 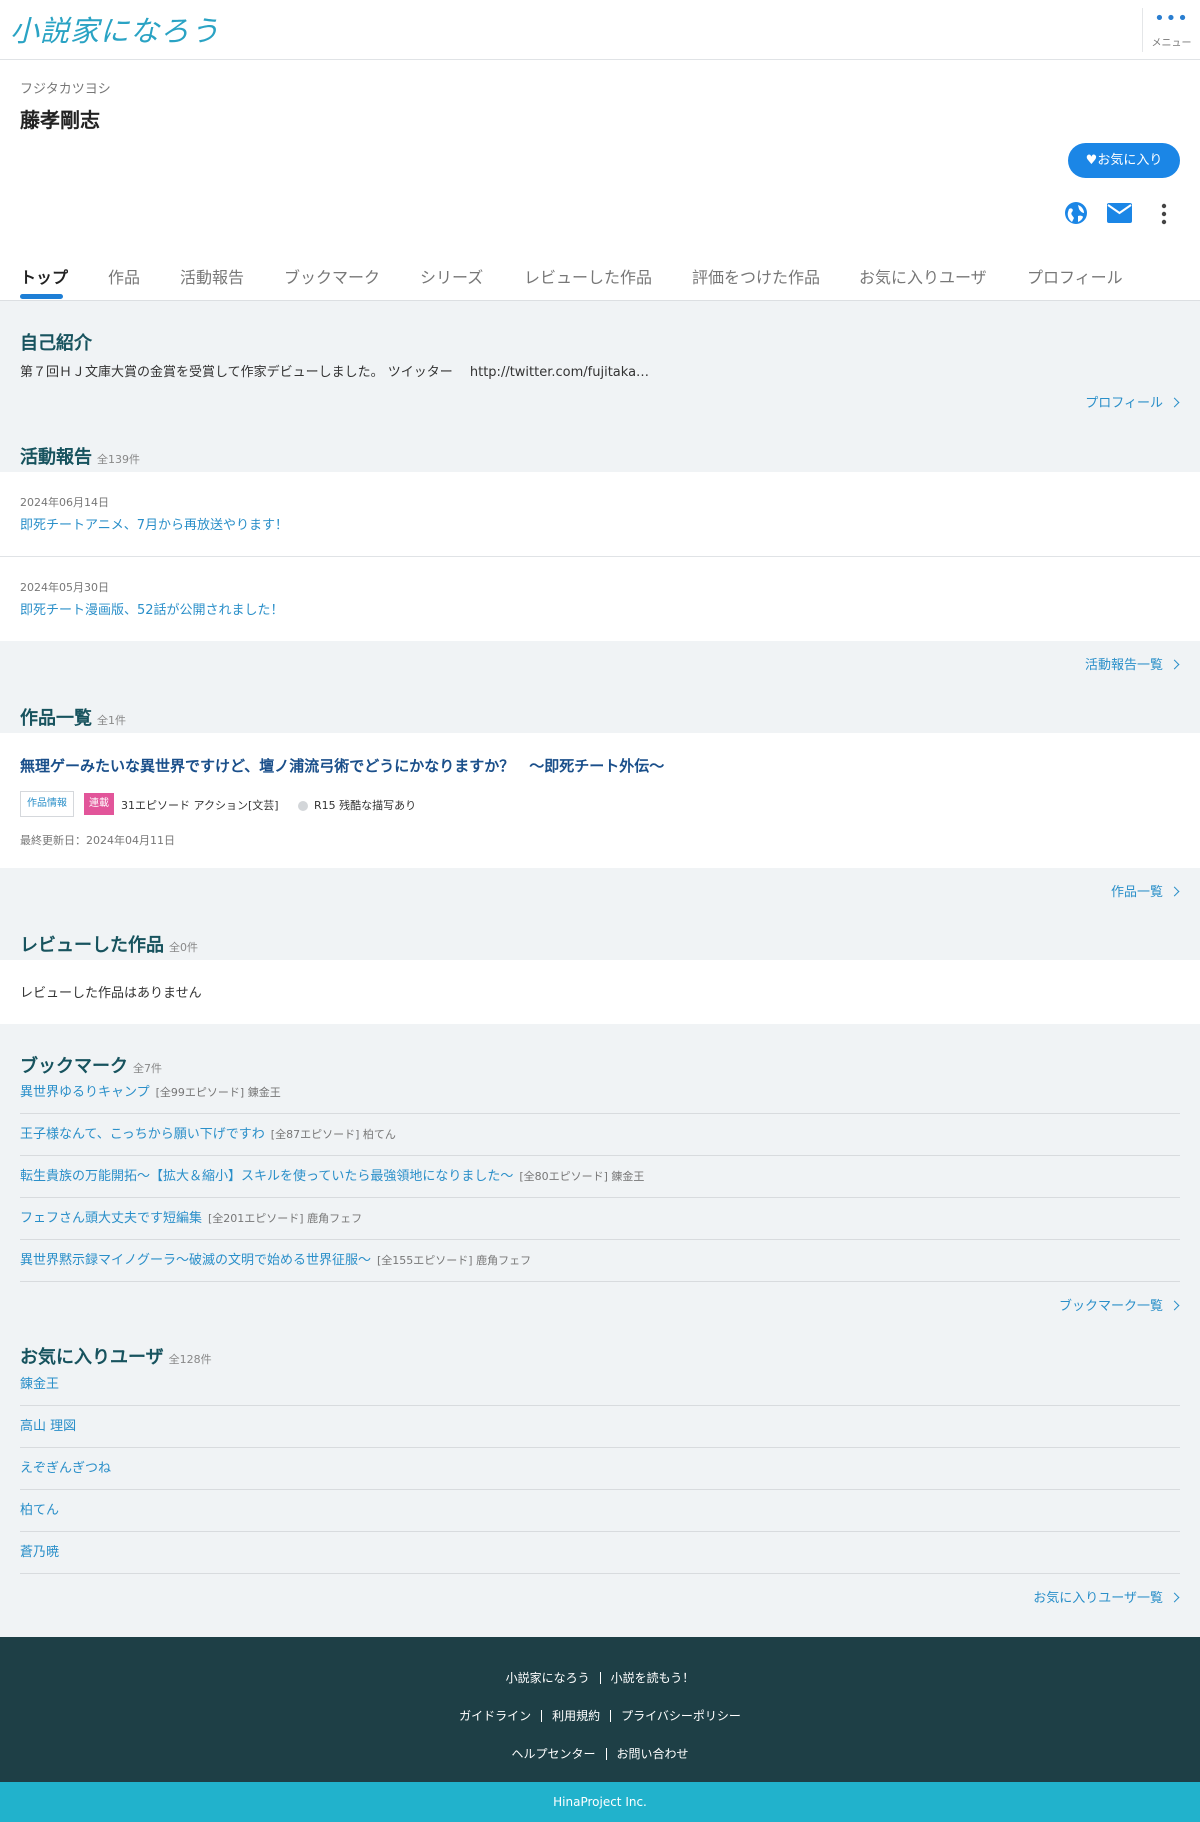 What do you see at coordinates (47, 804) in the screenshot?
I see `work-info-tag: 作品情報` at bounding box center [47, 804].